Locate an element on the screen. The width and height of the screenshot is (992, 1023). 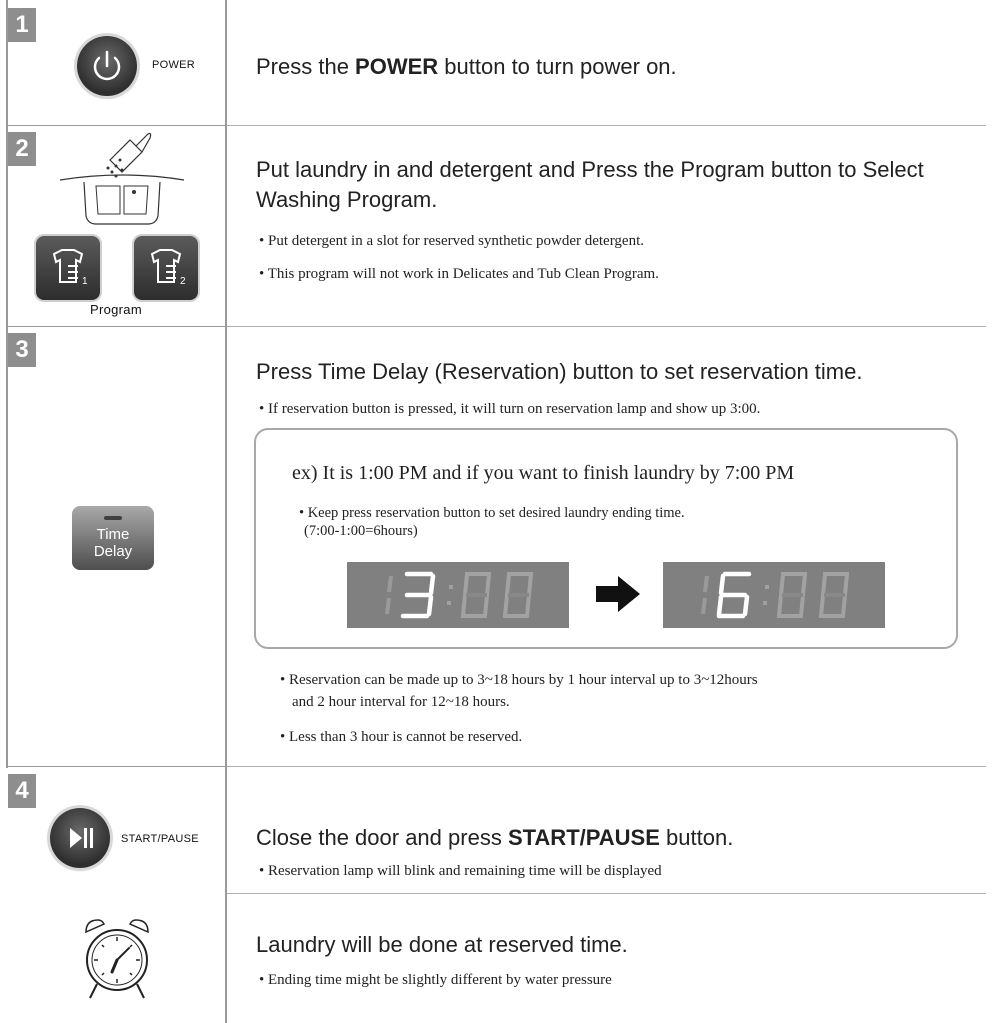
time-delay-button: Time Delay is located at coordinates (113, 538).